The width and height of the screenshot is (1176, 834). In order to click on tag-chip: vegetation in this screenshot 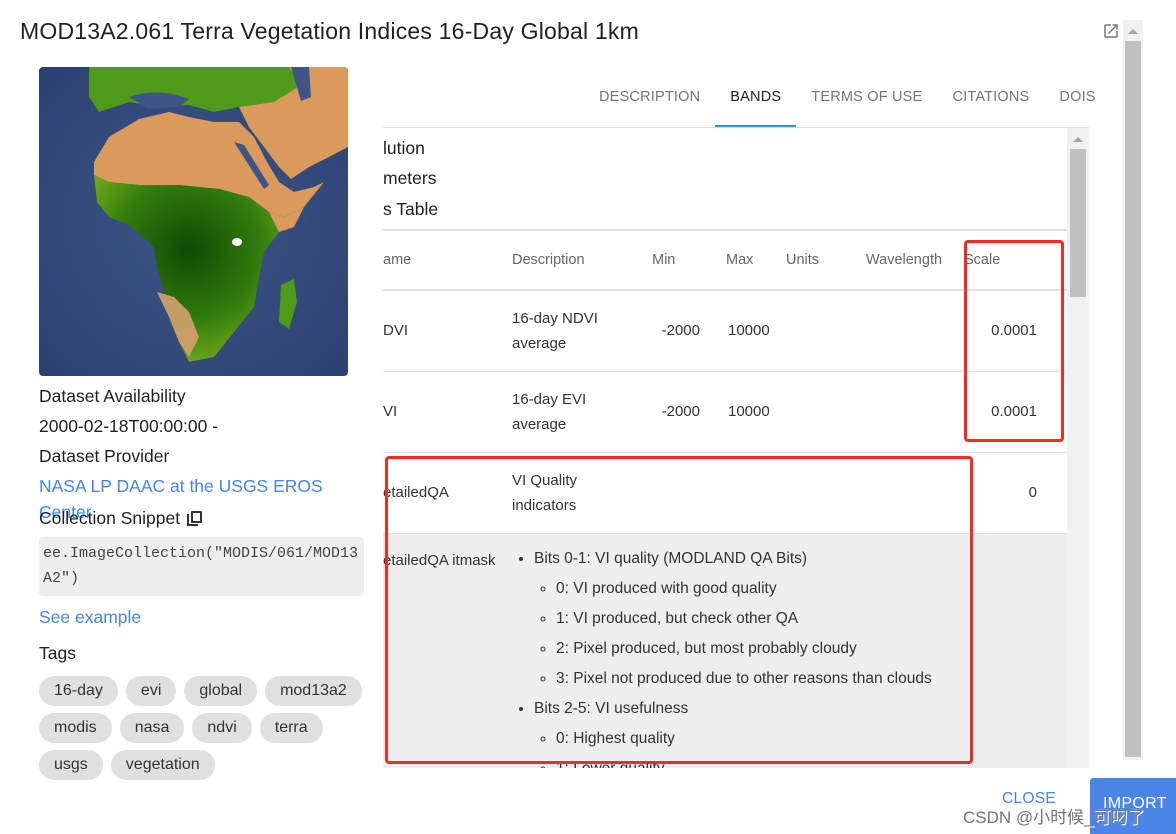, I will do `click(162, 765)`.